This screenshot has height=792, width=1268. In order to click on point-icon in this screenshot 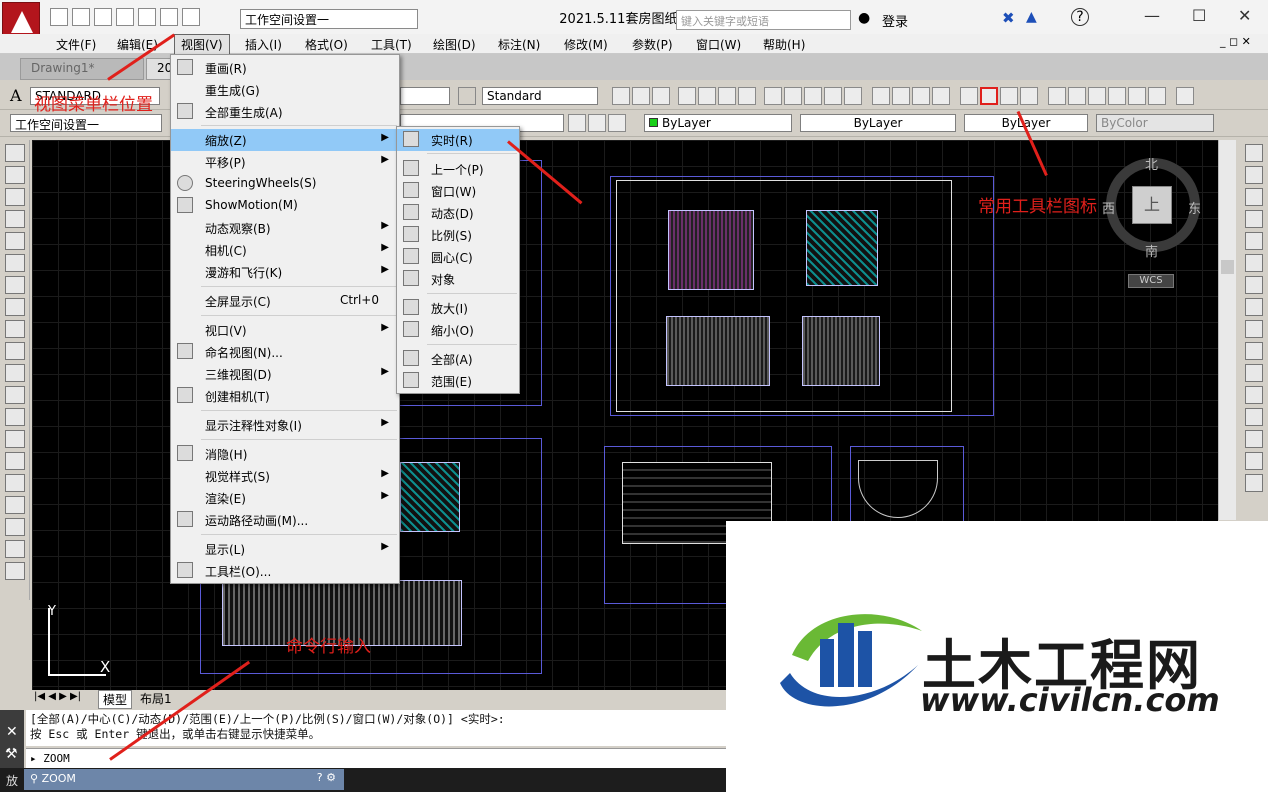, I will do `click(14, 439)`.